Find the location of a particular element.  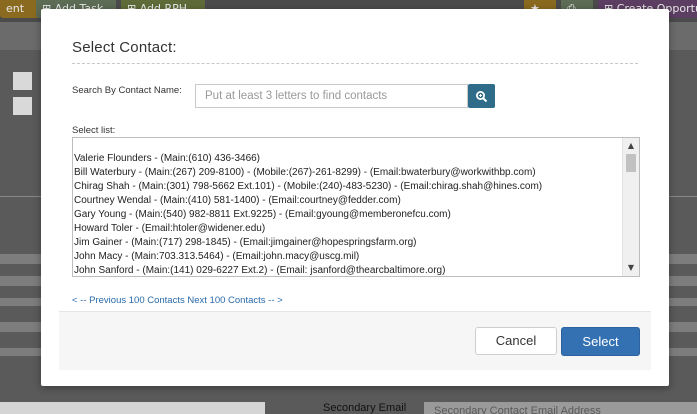

contact-search-input is located at coordinates (331, 96).